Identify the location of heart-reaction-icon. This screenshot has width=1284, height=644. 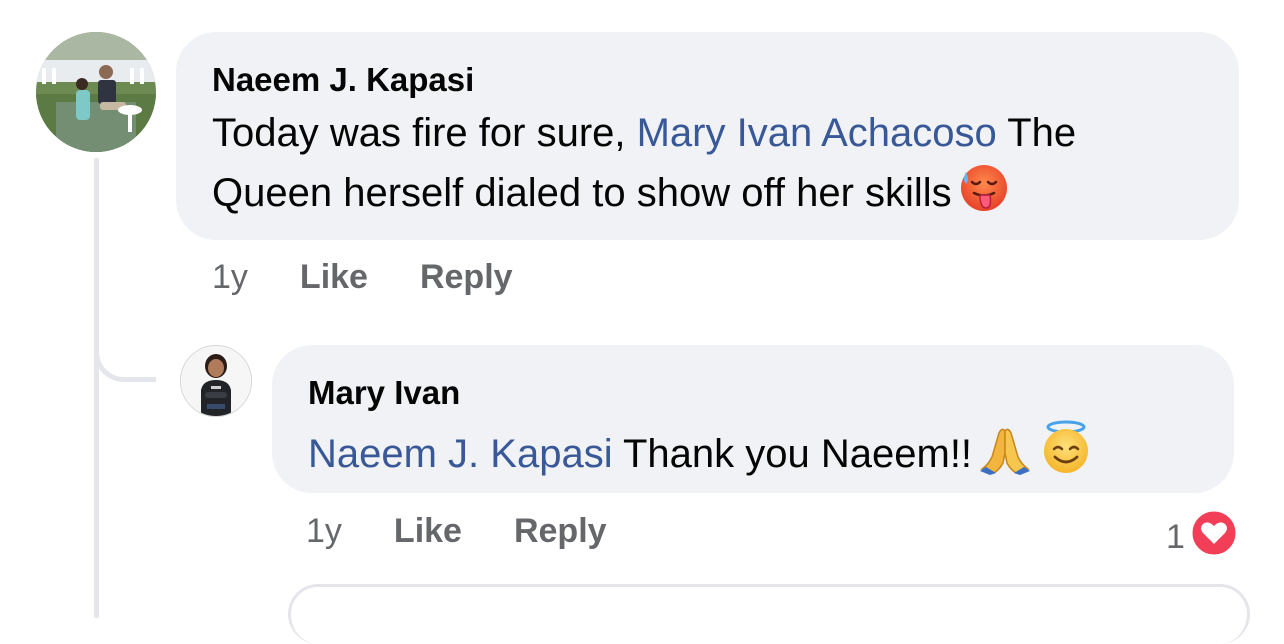
(1214, 537).